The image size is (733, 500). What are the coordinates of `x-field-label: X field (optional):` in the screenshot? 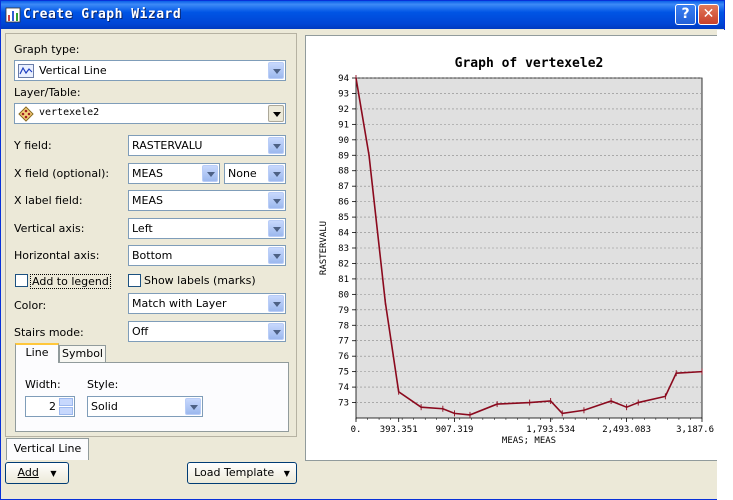 It's located at (62, 173).